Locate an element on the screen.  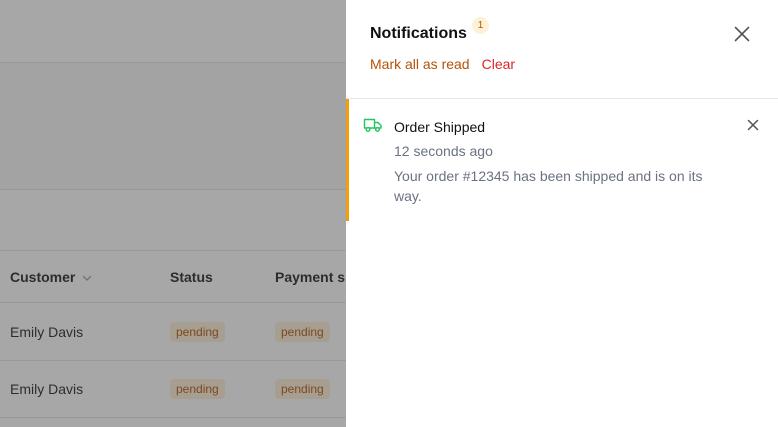
drawer-header: Notifications 1 Mark all as read Clear is located at coordinates (562, 49).